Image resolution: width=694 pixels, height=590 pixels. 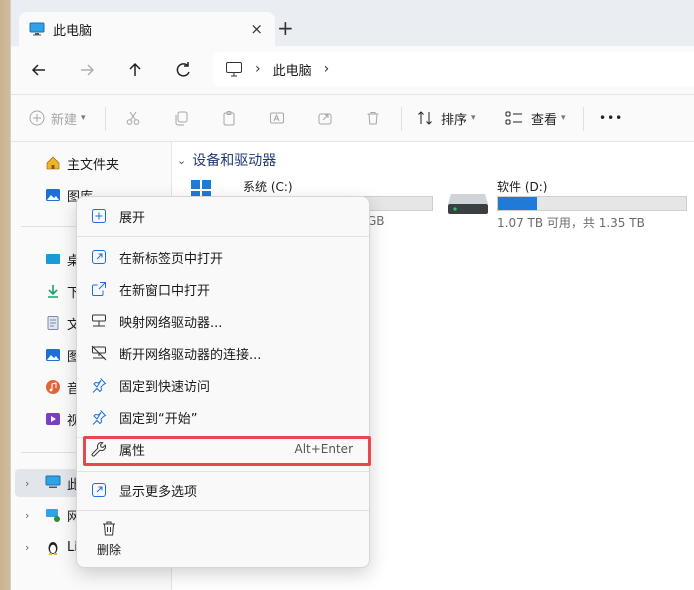 What do you see at coordinates (468, 204) in the screenshot?
I see `hard-drive-icon` at bounding box center [468, 204].